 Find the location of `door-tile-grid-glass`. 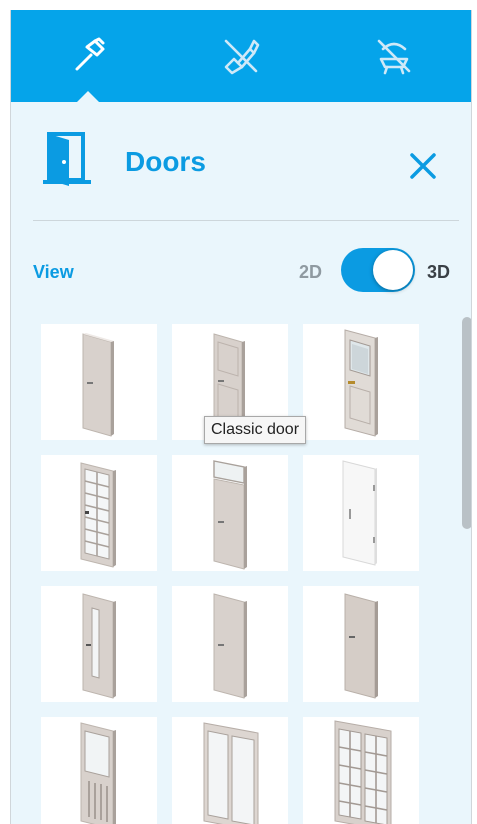

door-tile-grid-glass is located at coordinates (99, 513).